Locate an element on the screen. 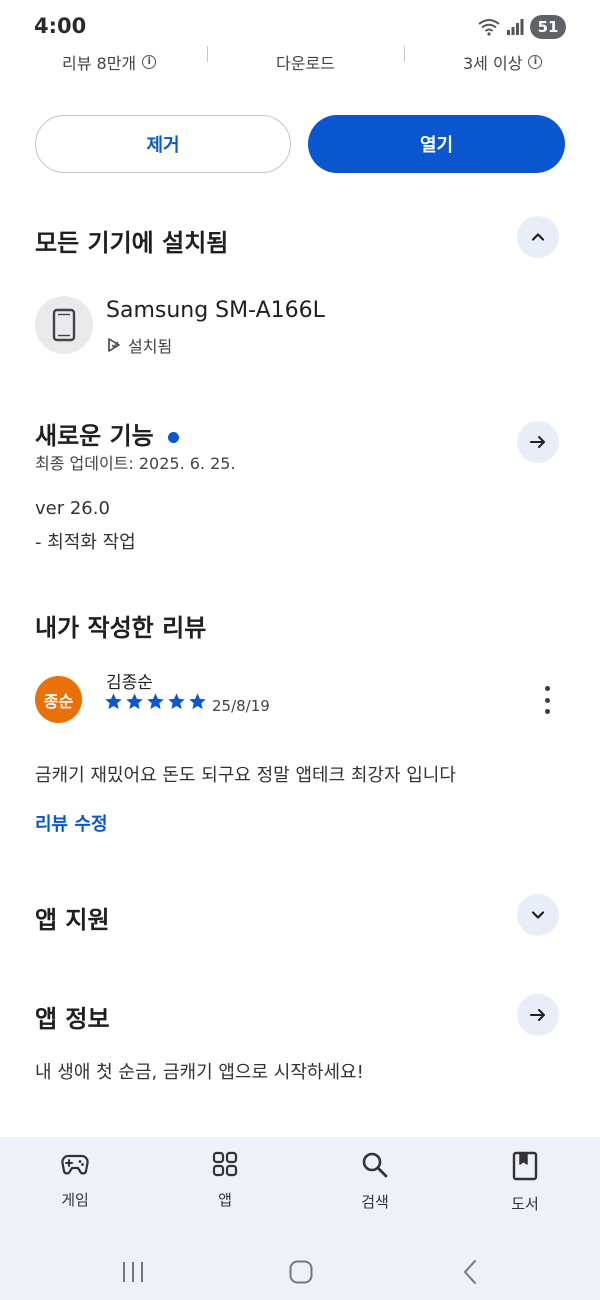 The width and height of the screenshot is (600, 1300). whats-new-title-text: 새로운 기능 is located at coordinates (94, 436).